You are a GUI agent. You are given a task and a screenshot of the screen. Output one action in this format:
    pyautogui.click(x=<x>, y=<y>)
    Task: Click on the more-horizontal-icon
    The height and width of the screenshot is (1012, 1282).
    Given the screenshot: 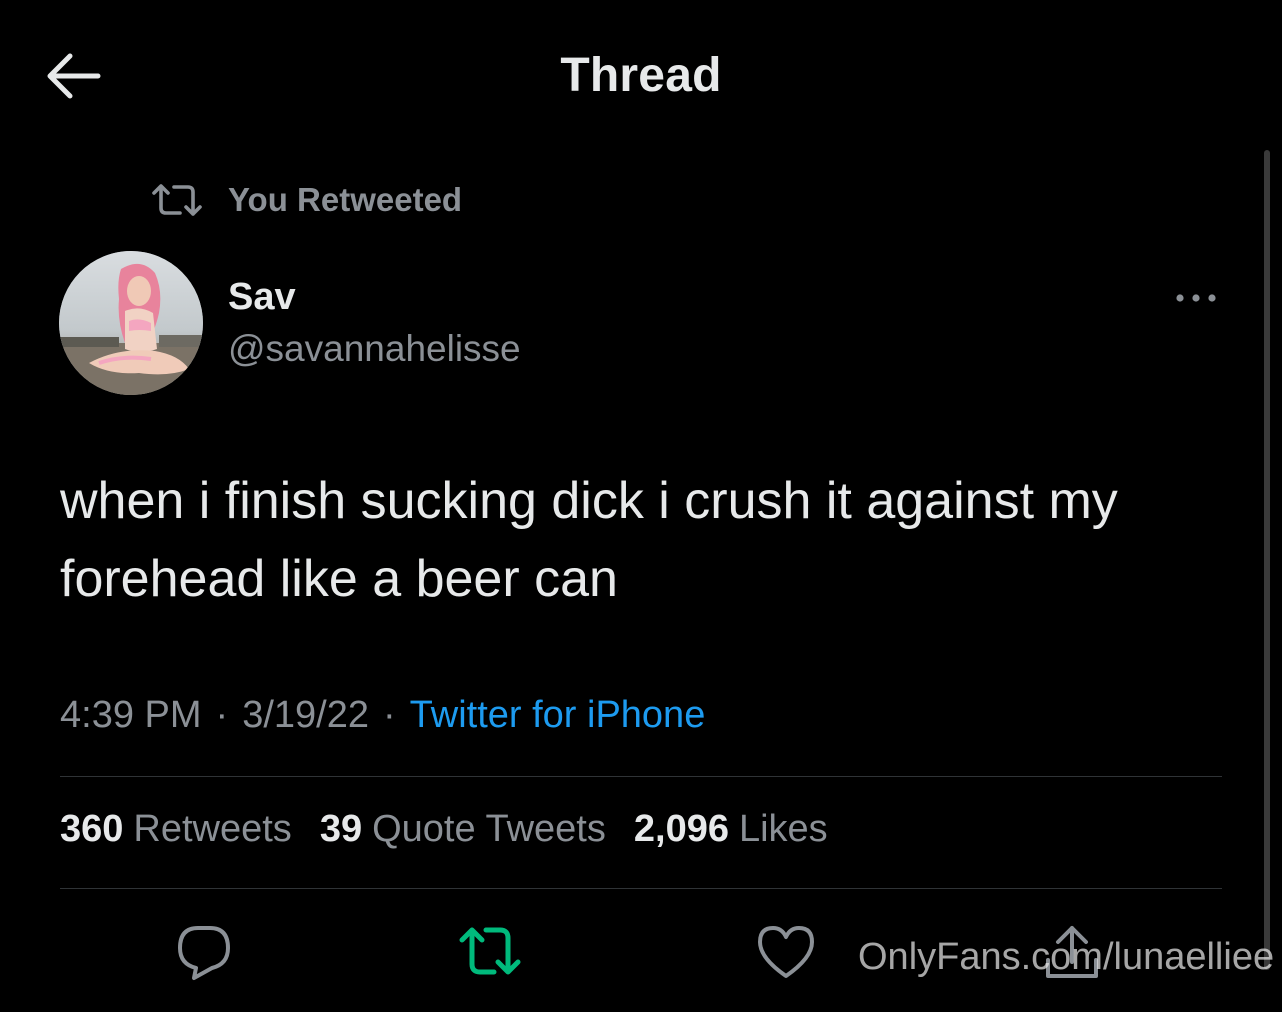 What is the action you would take?
    pyautogui.click(x=1196, y=298)
    